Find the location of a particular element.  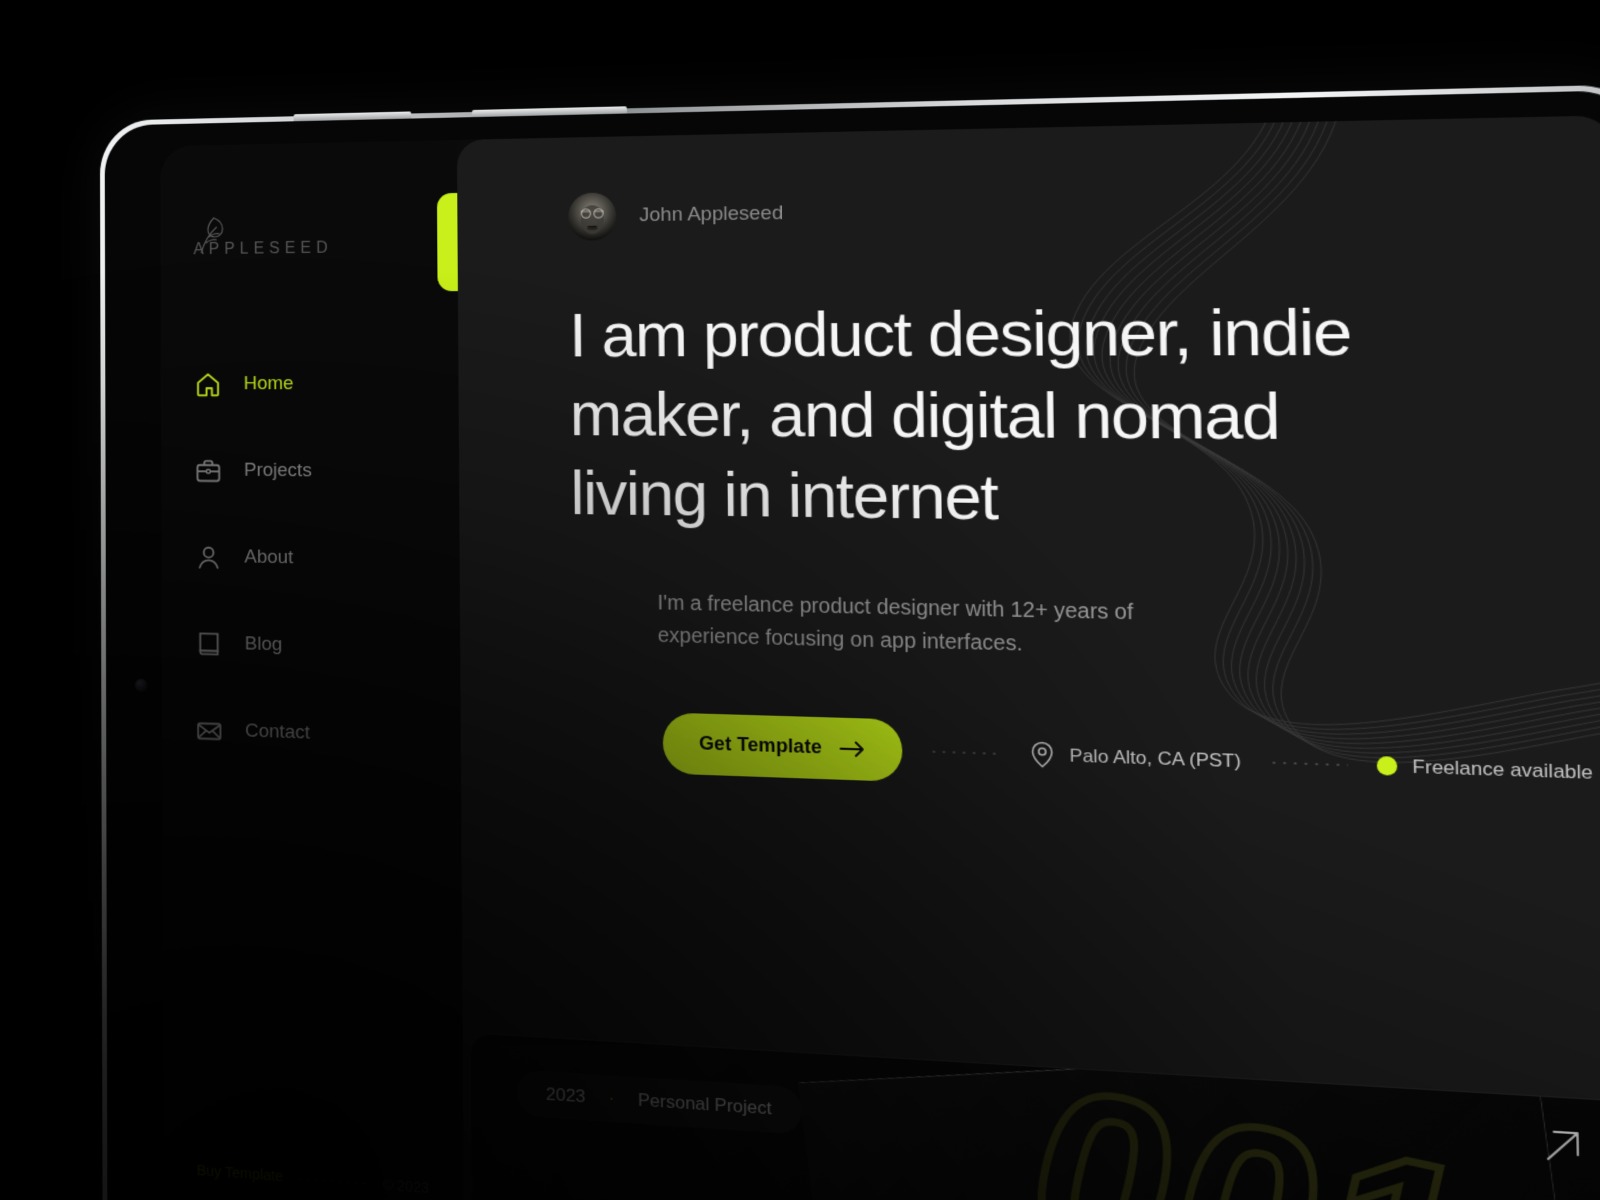

project-number: 001 is located at coordinates (1257, 1116).